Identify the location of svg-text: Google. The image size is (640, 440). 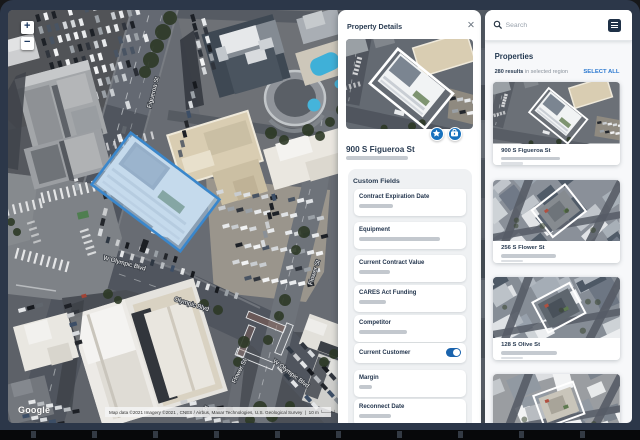
(34, 410).